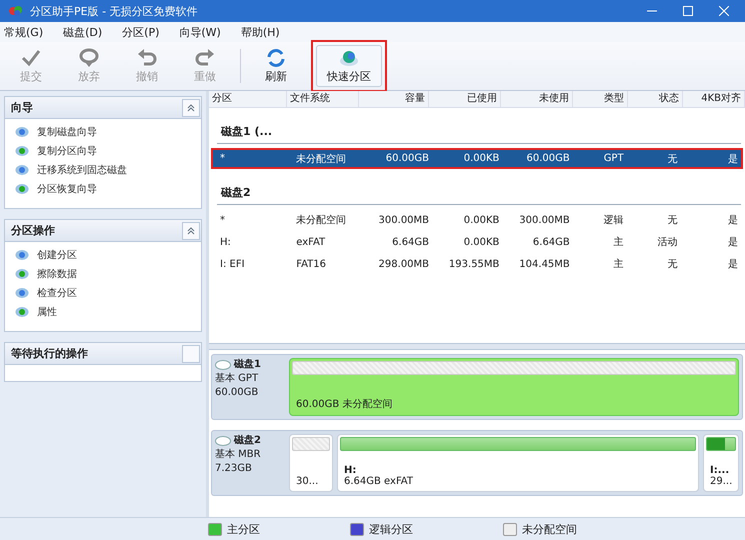  What do you see at coordinates (103, 132) in the screenshot?
I see `sidebar-item: 复制磁盘向导` at bounding box center [103, 132].